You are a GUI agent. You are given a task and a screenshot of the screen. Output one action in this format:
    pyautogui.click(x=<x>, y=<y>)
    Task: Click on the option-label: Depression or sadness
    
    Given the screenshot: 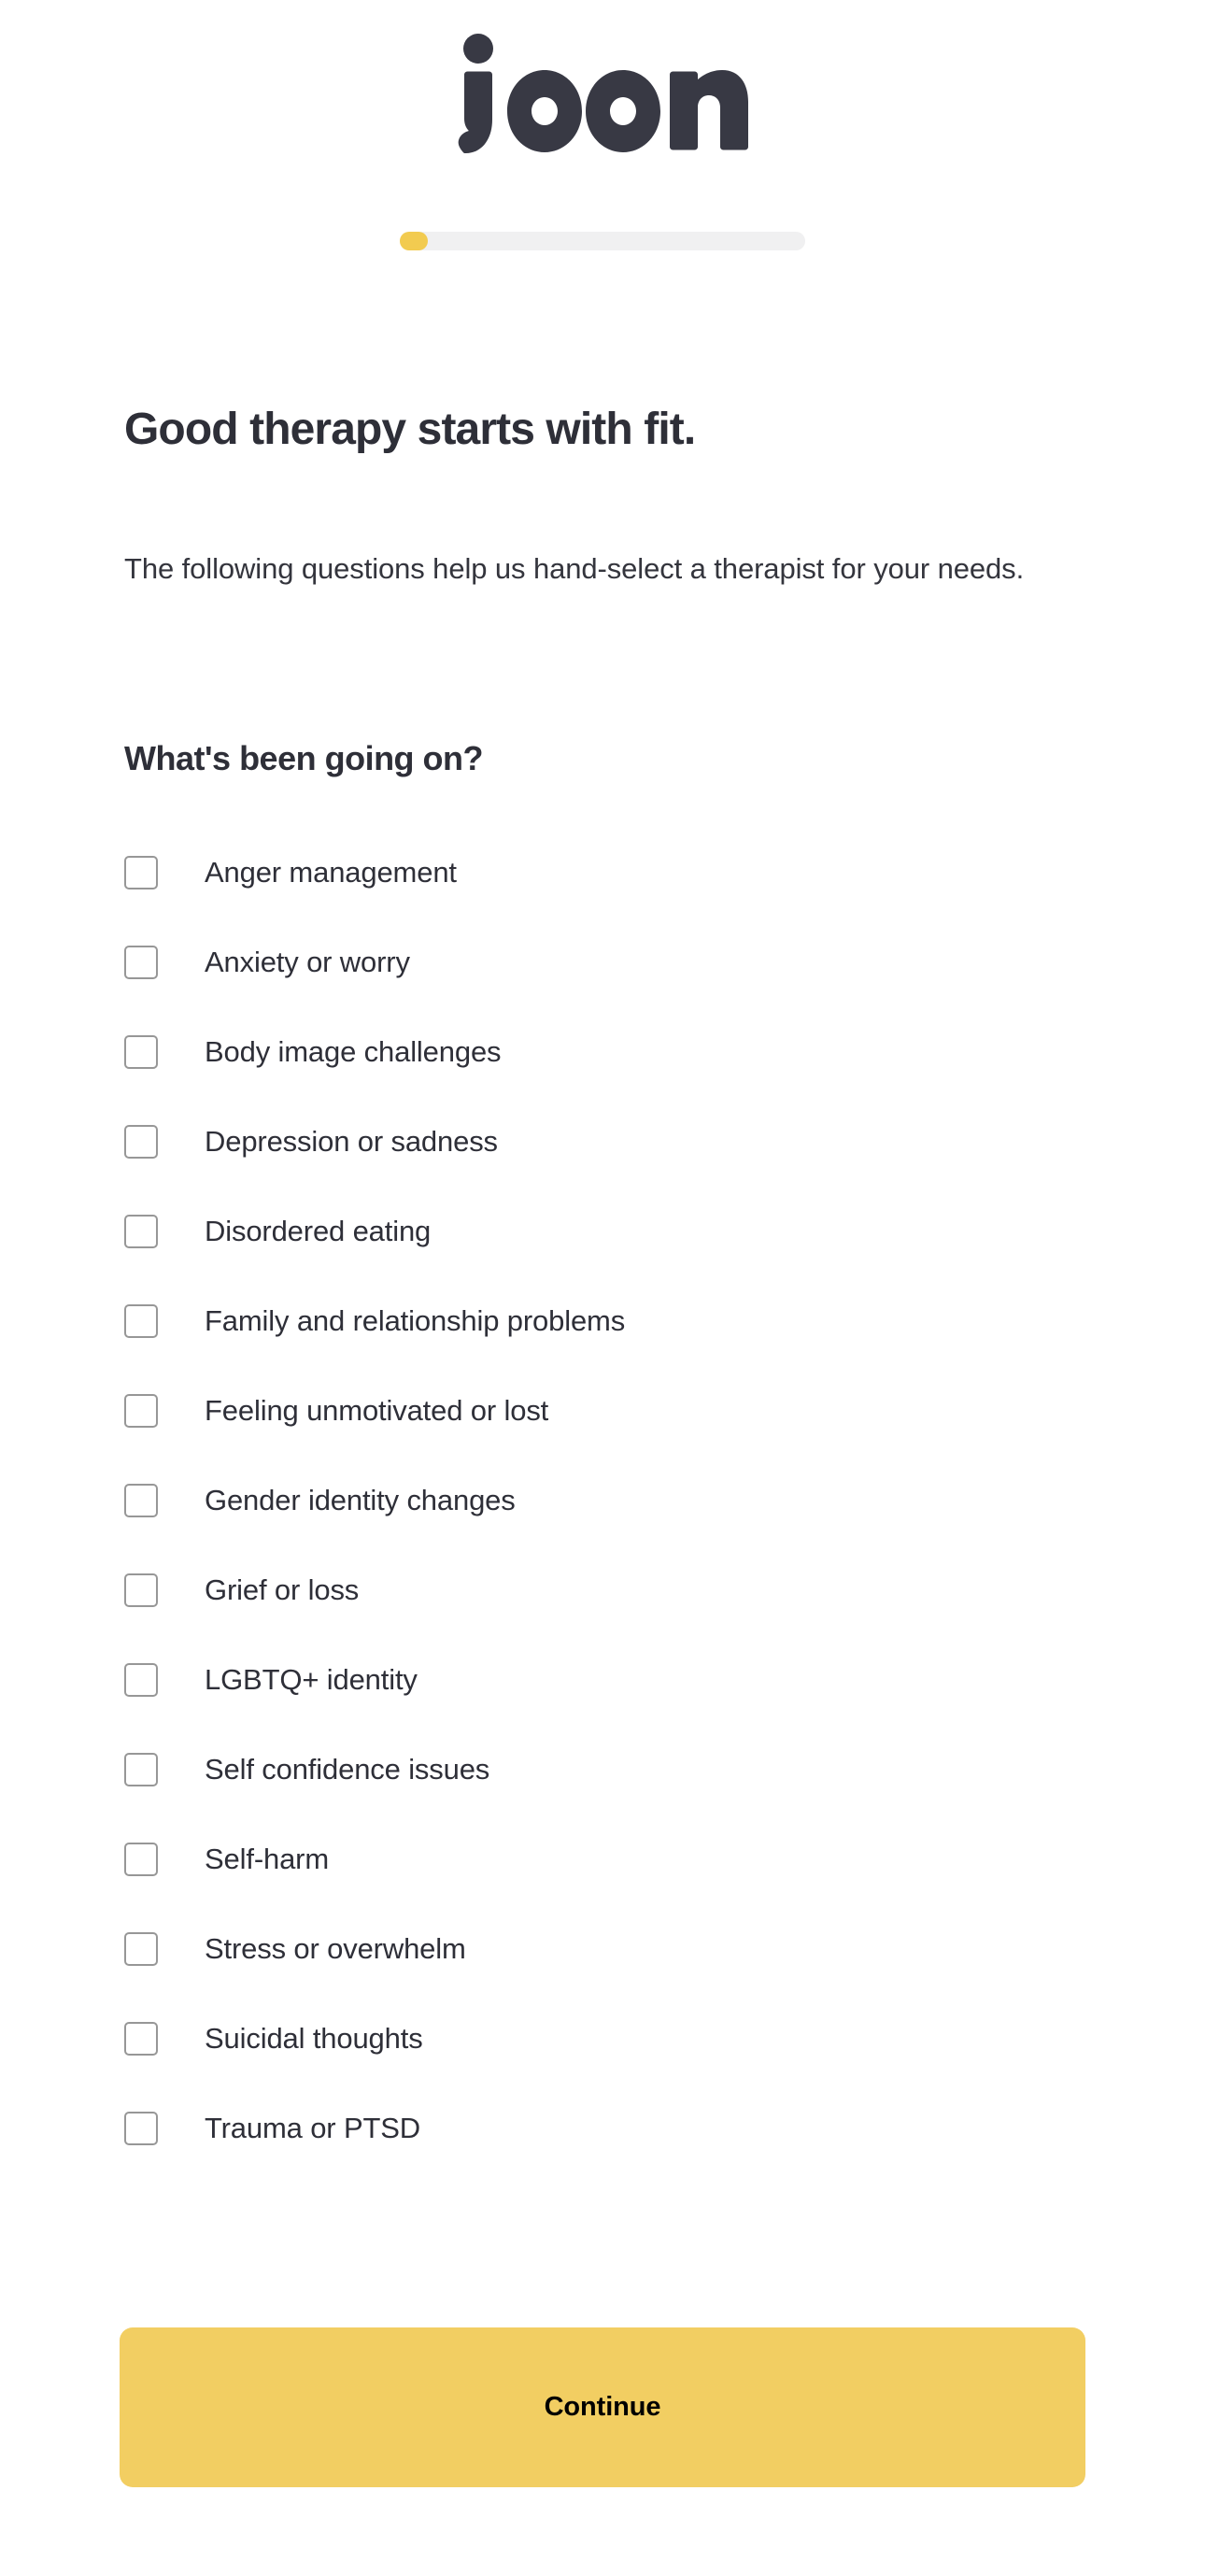 What is the action you would take?
    pyautogui.click(x=351, y=1141)
    